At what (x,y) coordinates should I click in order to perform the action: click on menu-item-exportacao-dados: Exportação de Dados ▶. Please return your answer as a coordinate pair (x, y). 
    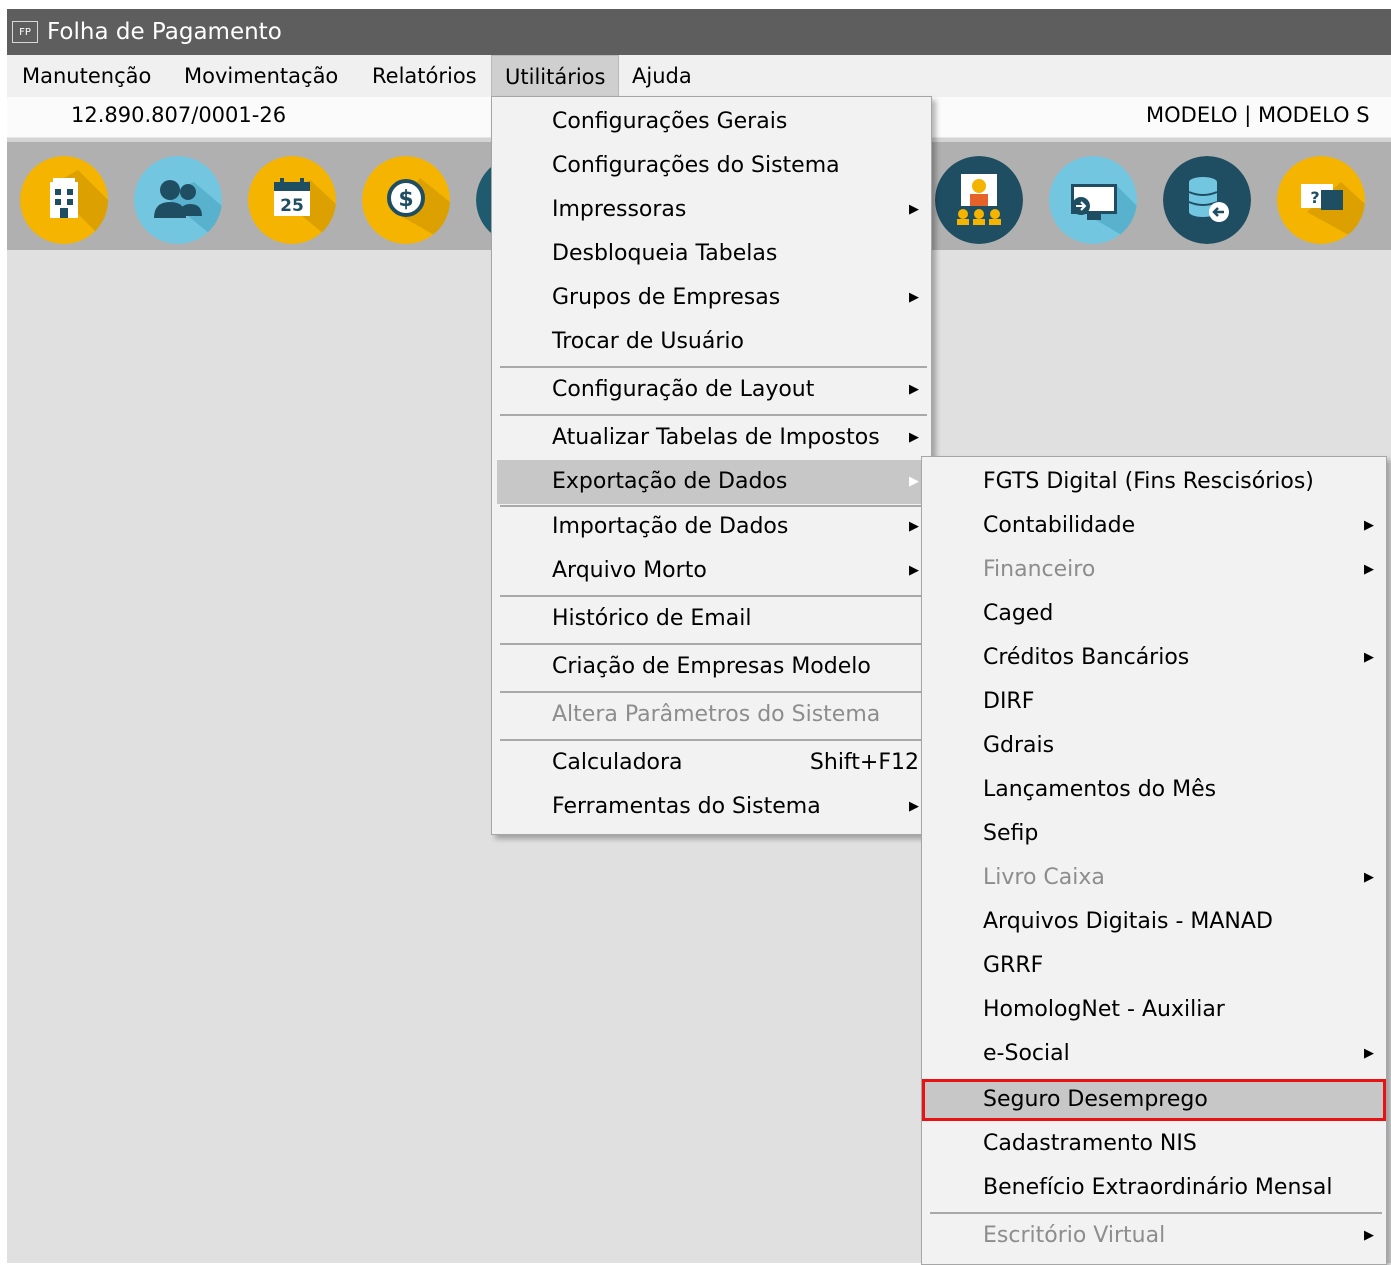
    Looking at the image, I should click on (714, 482).